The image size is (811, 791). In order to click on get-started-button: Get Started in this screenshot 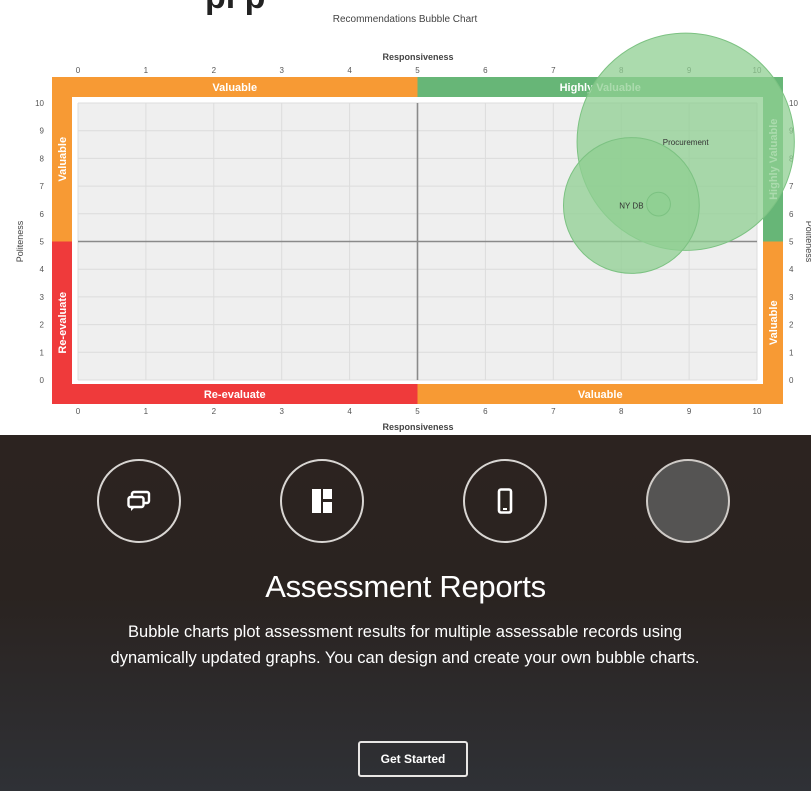, I will do `click(413, 759)`.